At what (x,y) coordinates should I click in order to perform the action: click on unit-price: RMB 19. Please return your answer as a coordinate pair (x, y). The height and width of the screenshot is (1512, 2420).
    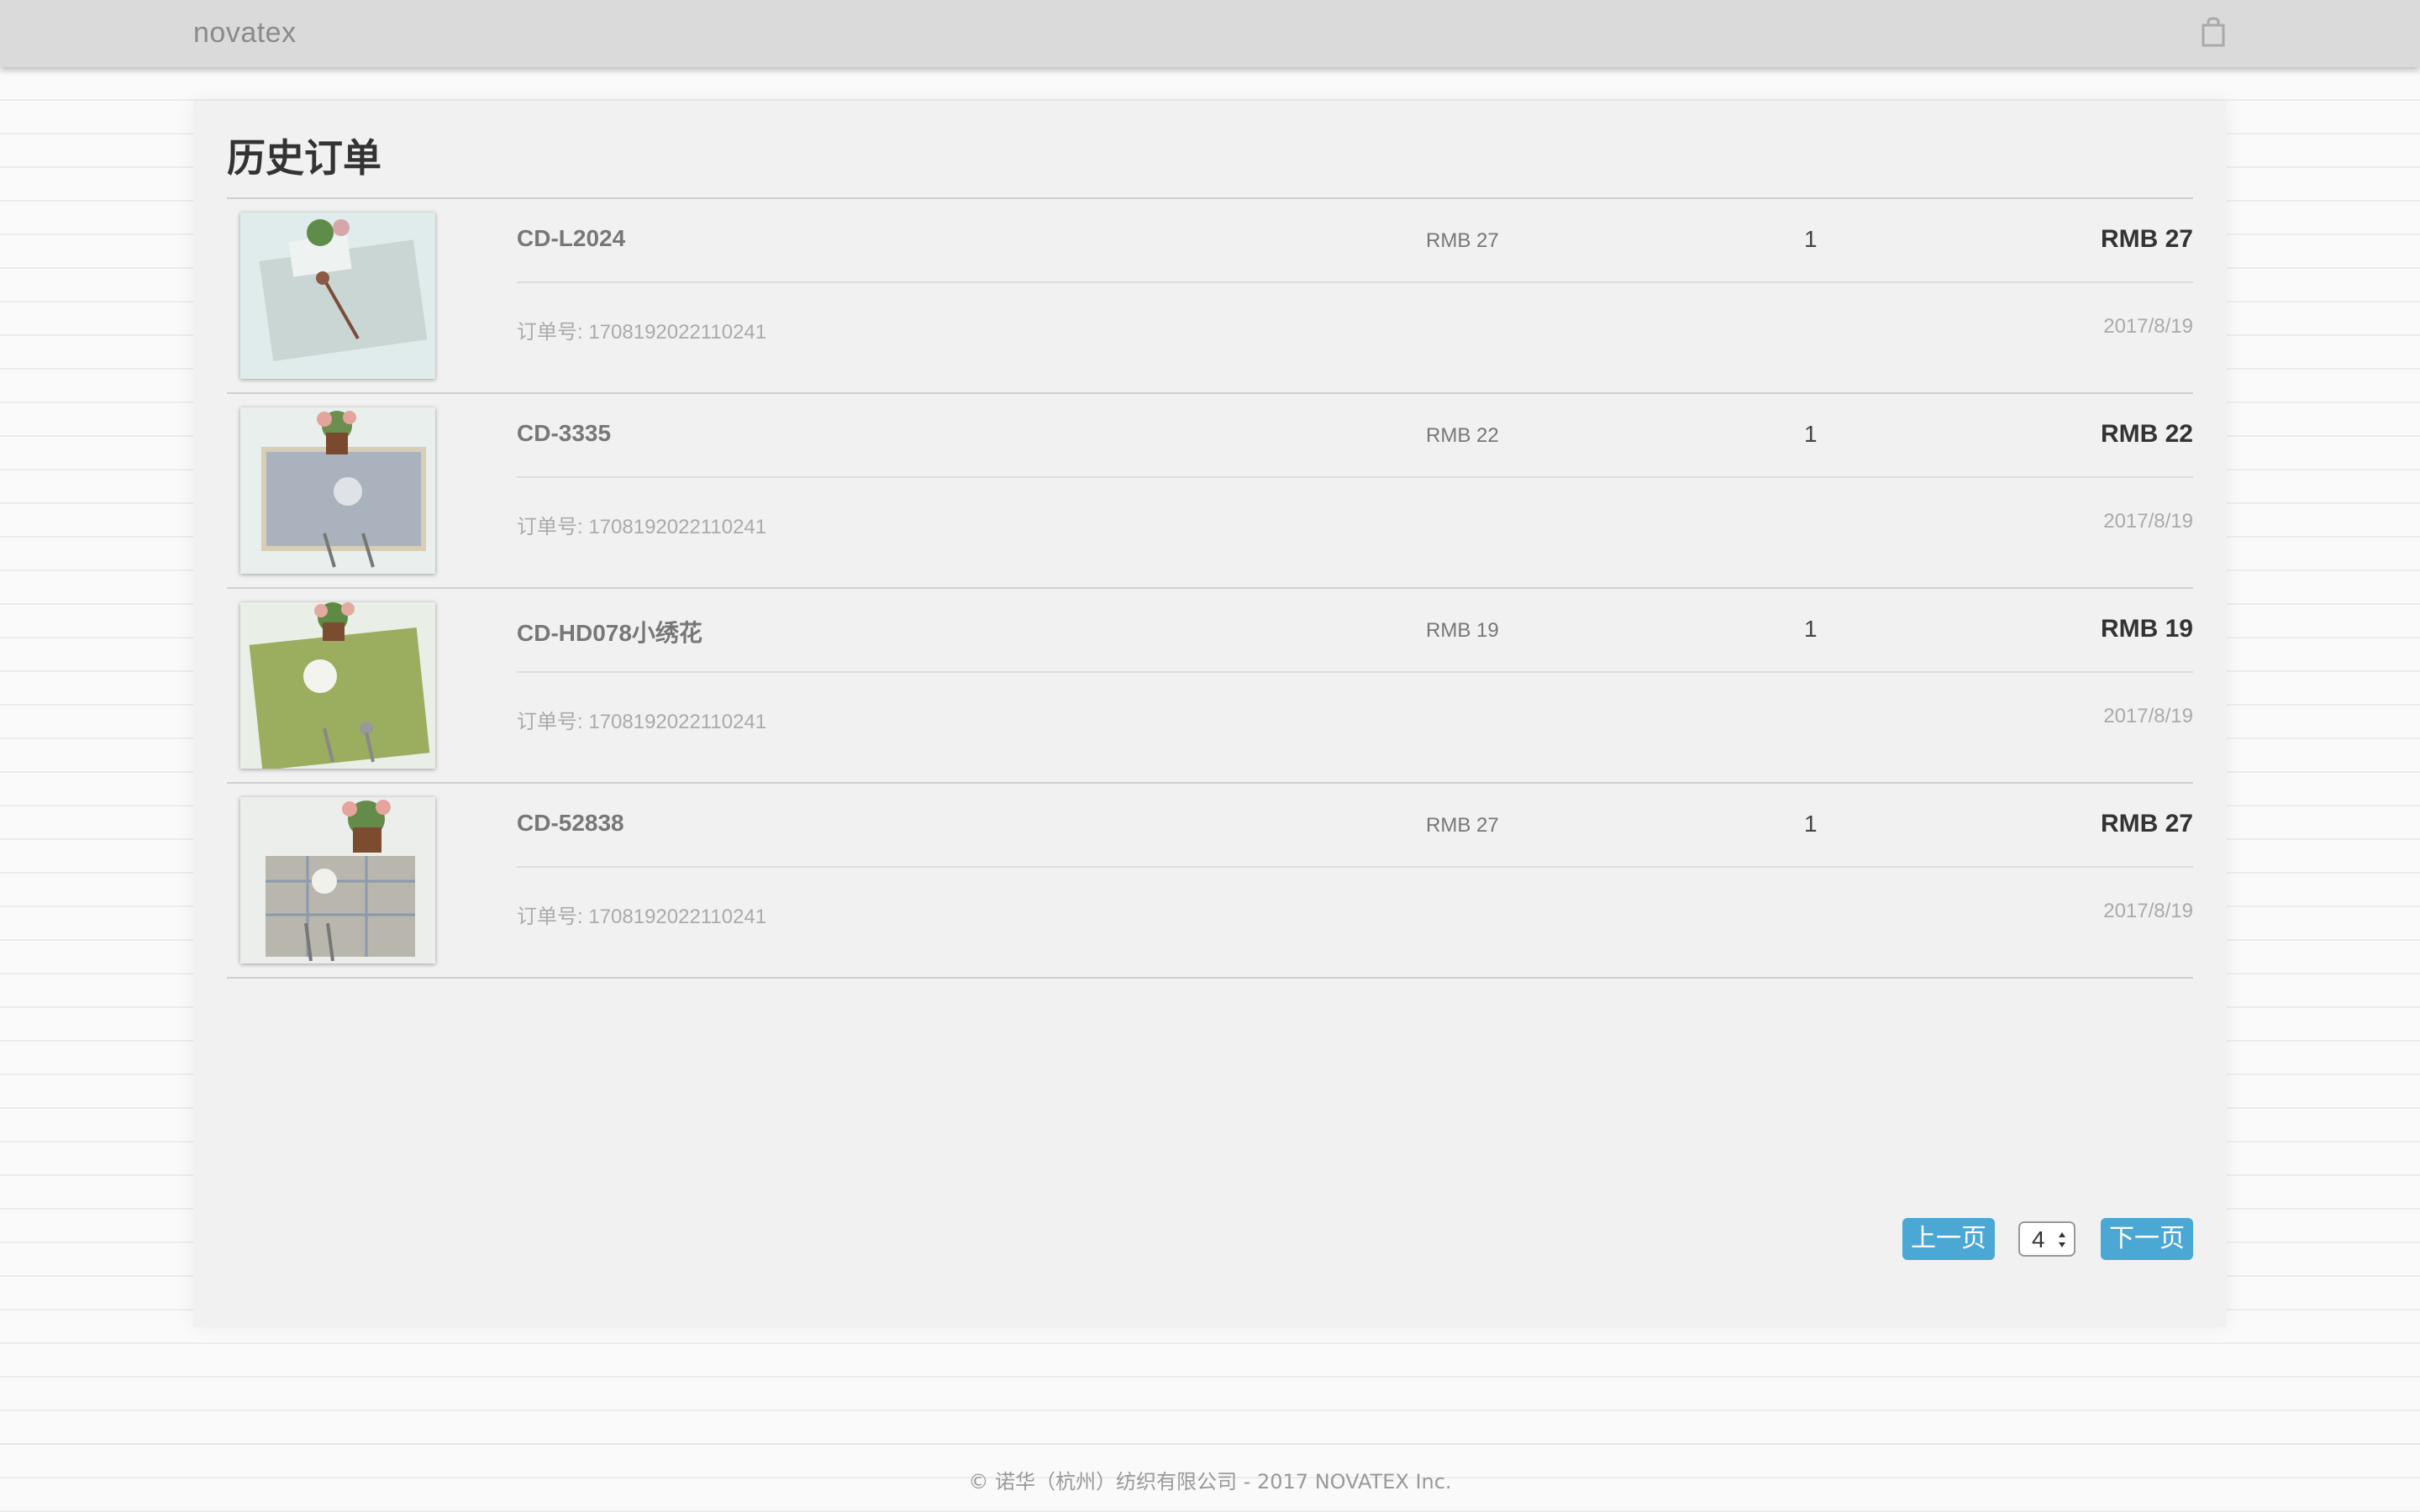
    Looking at the image, I should click on (1463, 630).